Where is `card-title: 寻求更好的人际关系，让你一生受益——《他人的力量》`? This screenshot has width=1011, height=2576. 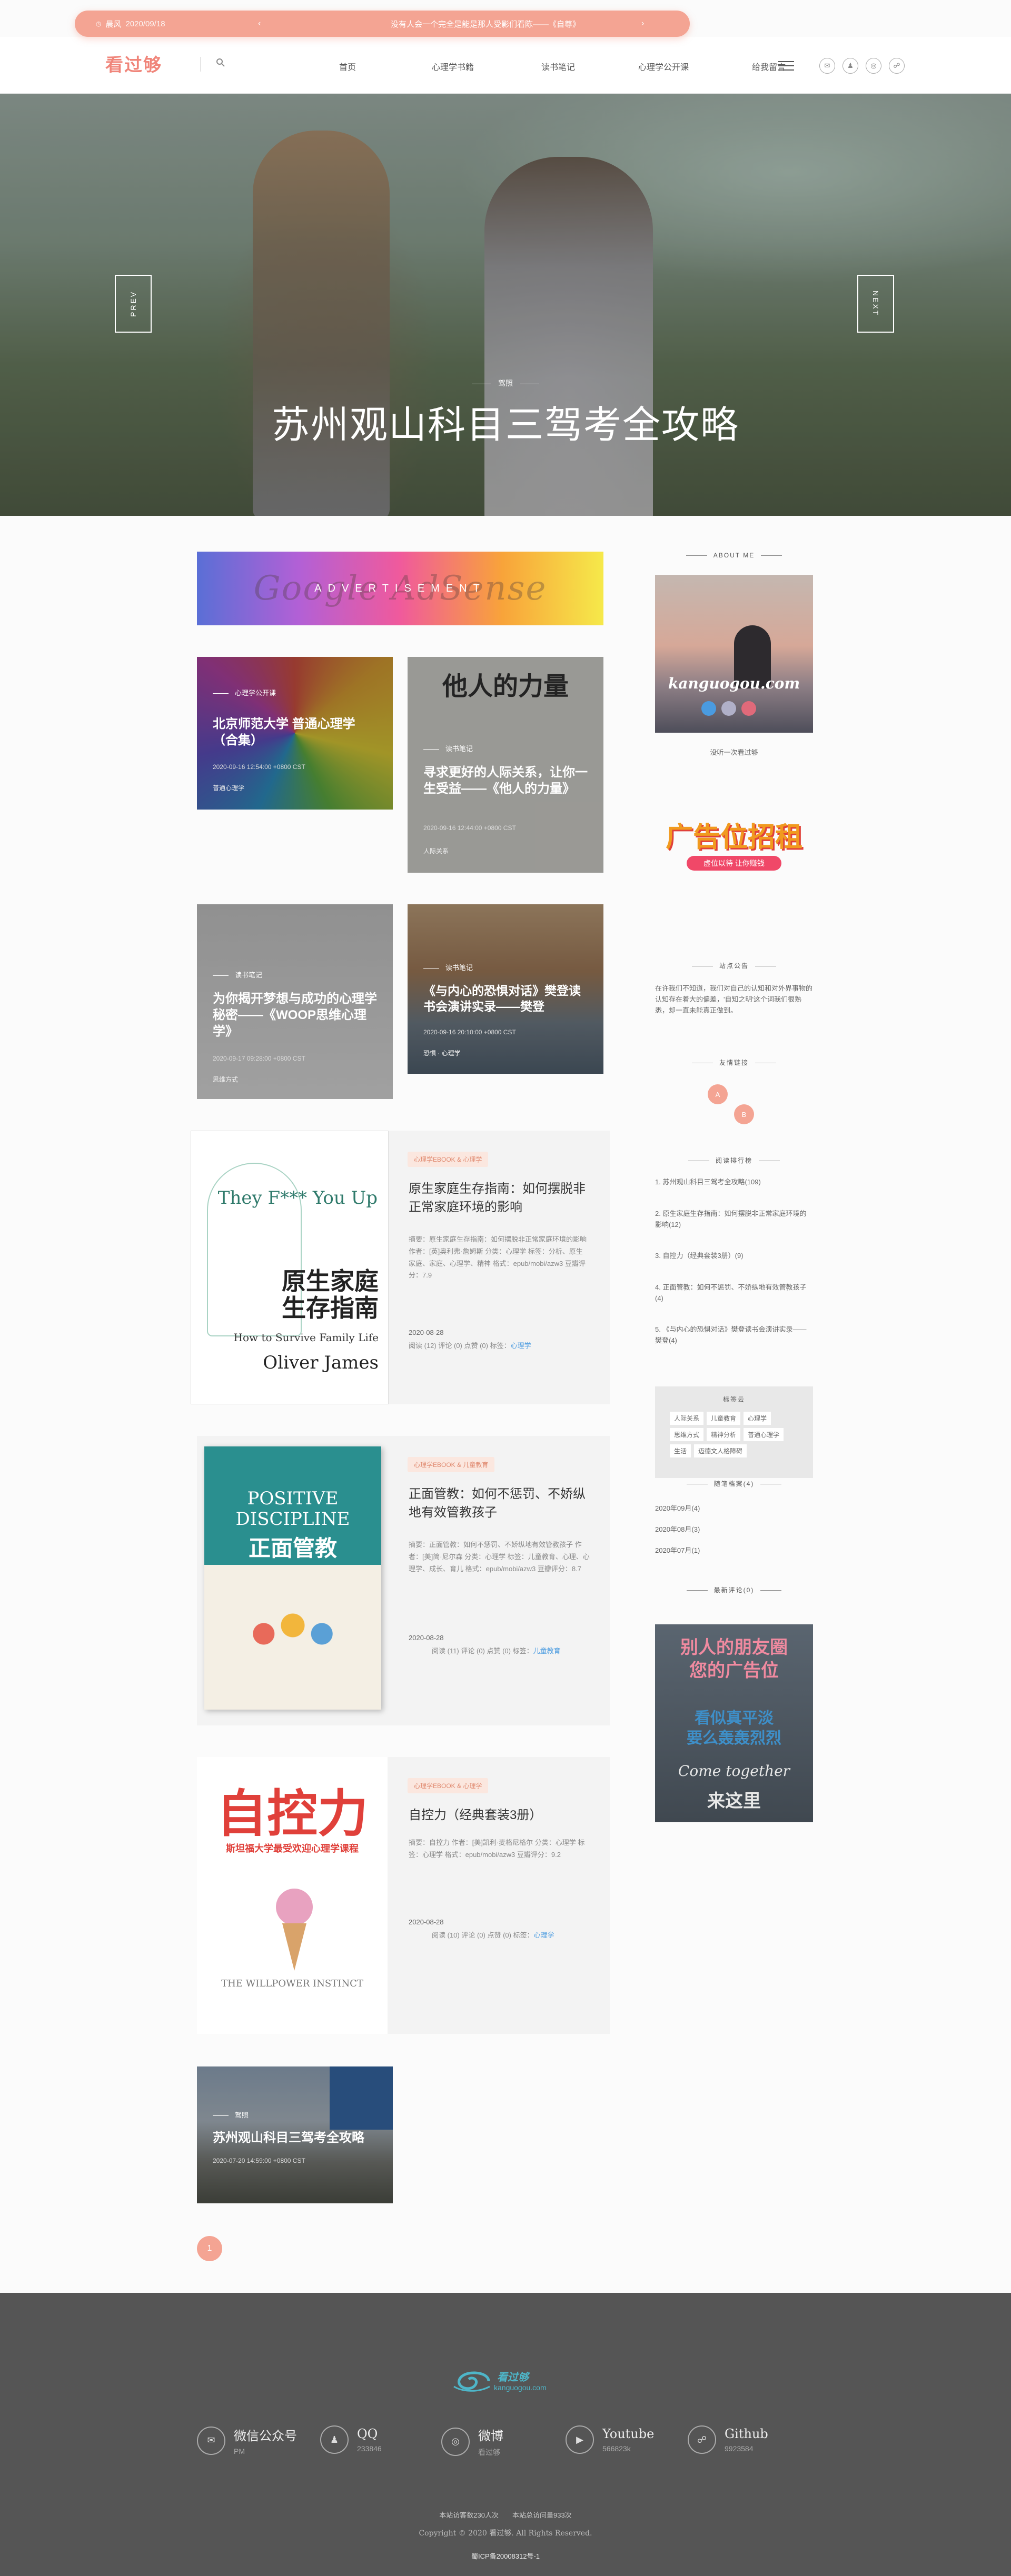
card-title: 寻求更好的人际关系，让你一生受益——《他人的力量》 is located at coordinates (506, 781).